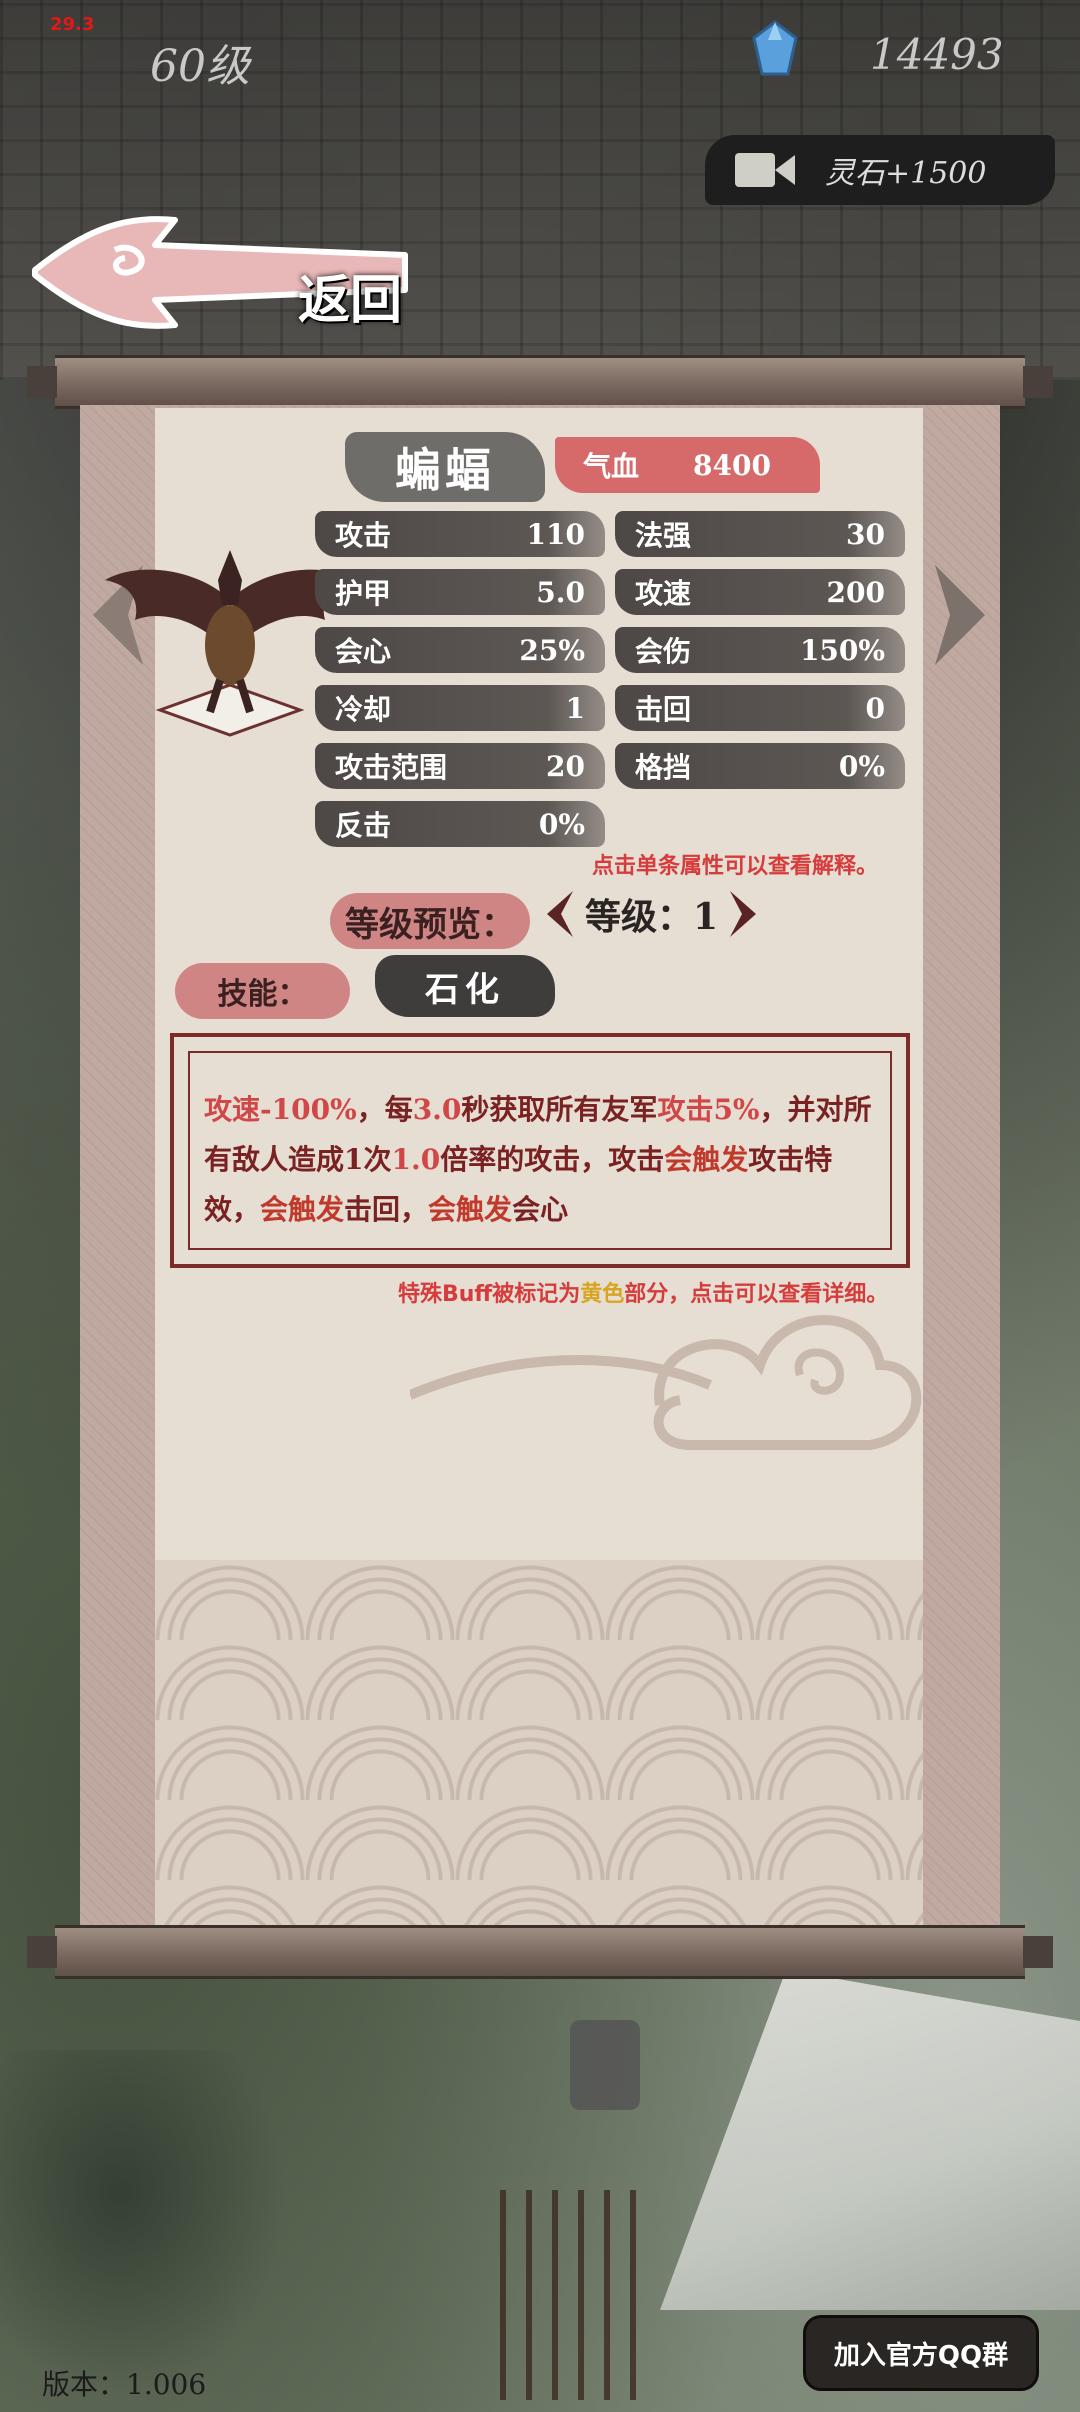 This screenshot has height=2412, width=1080. What do you see at coordinates (430, 921) in the screenshot?
I see `level-preview-label: 等级预览：` at bounding box center [430, 921].